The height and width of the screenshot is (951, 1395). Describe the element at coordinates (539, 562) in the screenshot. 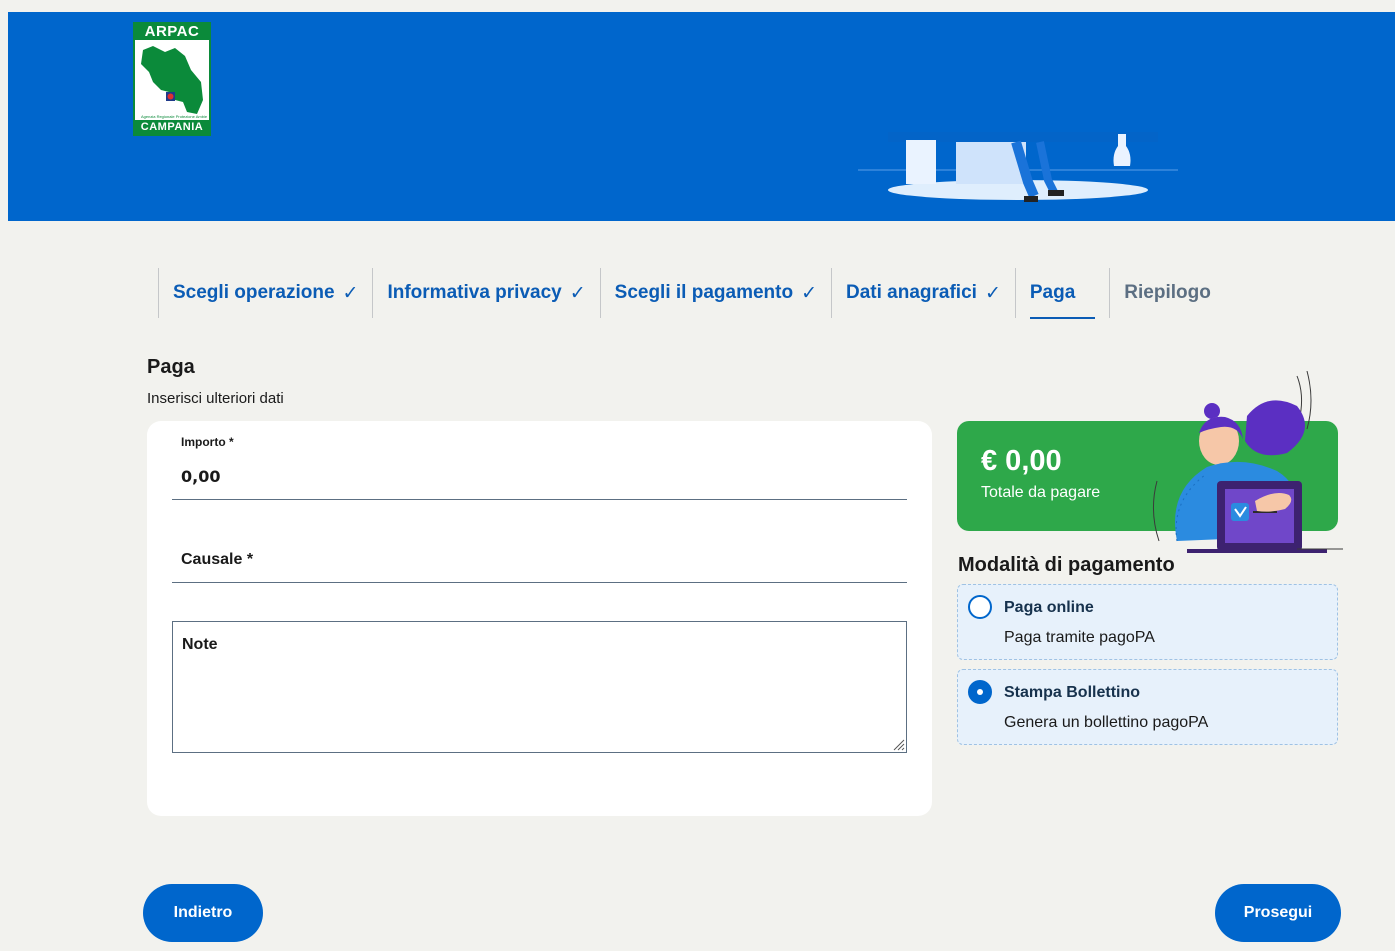

I see `causale-field: Causale *` at that location.